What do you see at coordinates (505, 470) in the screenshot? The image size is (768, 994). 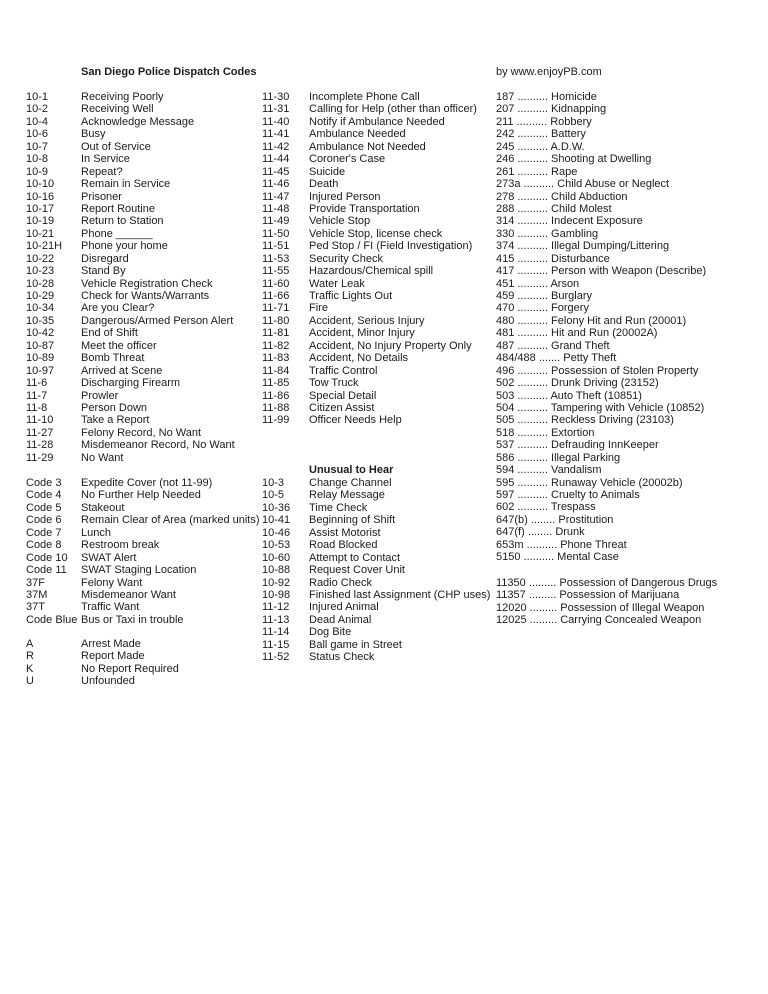 I see `code-label: 594` at bounding box center [505, 470].